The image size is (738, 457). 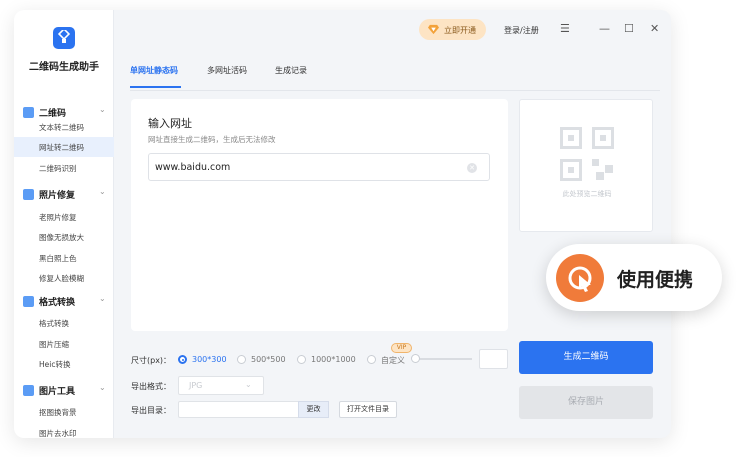 What do you see at coordinates (415, 358) in the screenshot?
I see `slider-handle` at bounding box center [415, 358].